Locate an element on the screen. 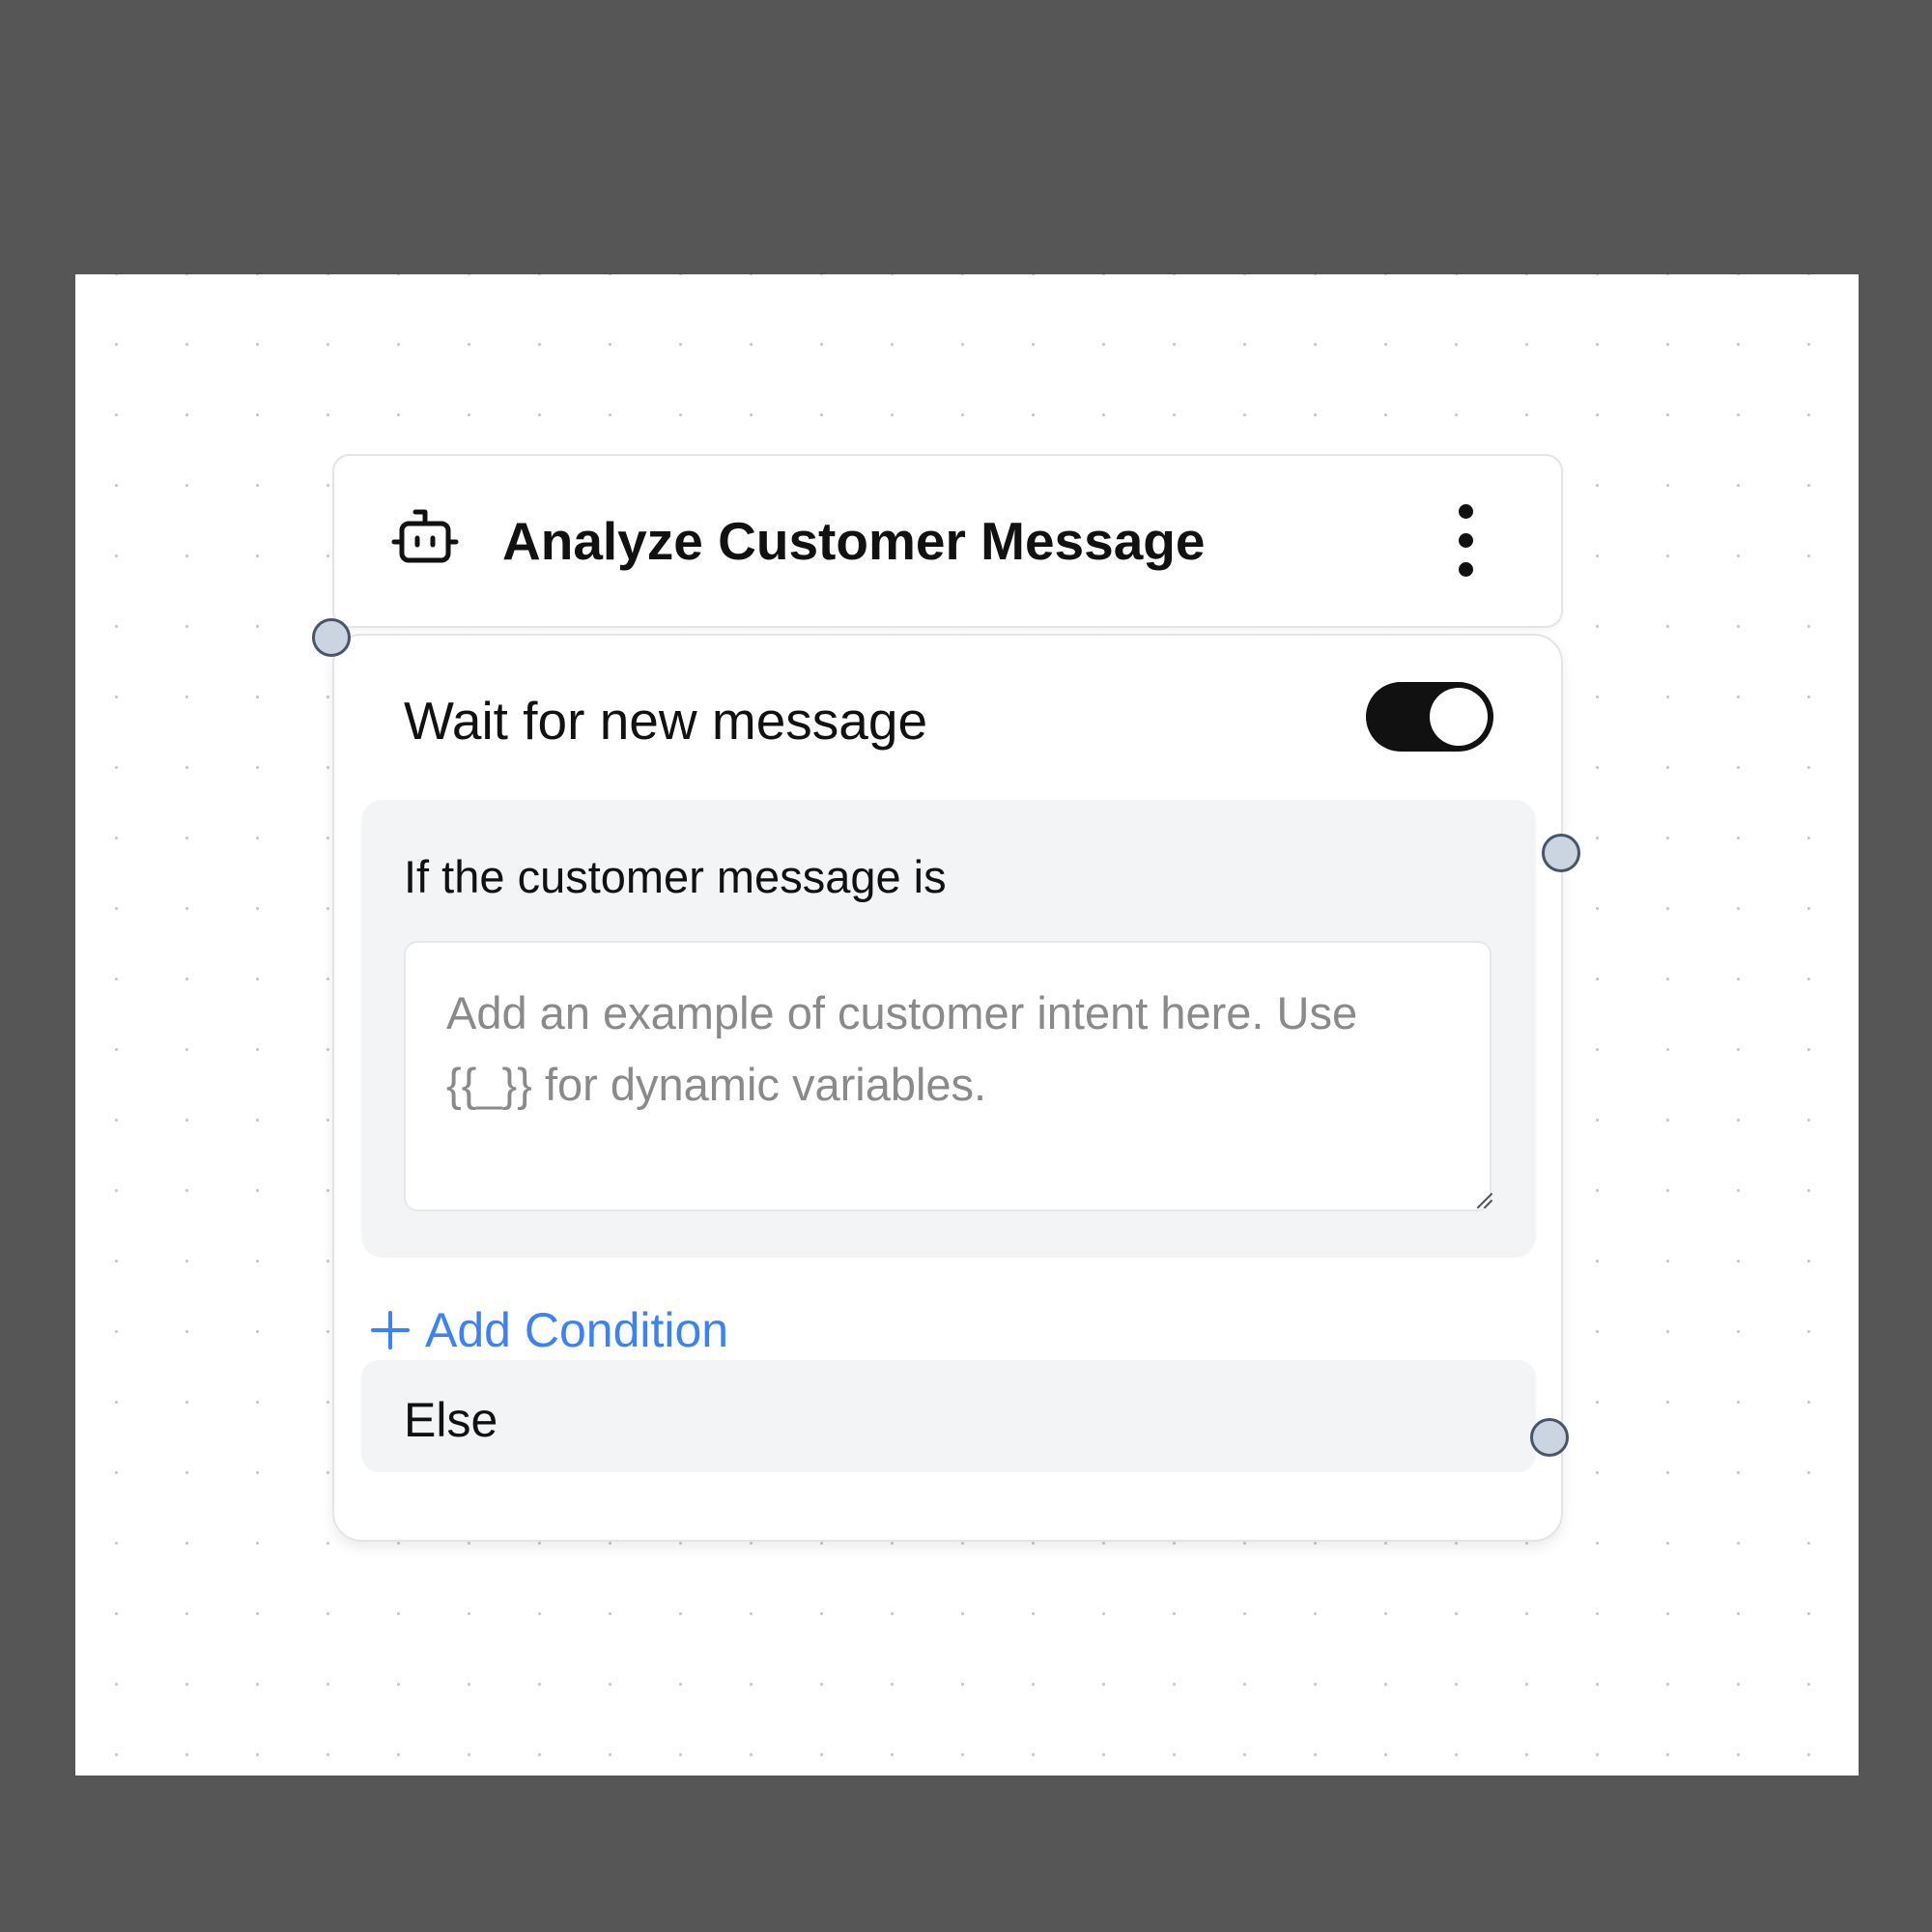  intent-example-input is located at coordinates (948, 1076).